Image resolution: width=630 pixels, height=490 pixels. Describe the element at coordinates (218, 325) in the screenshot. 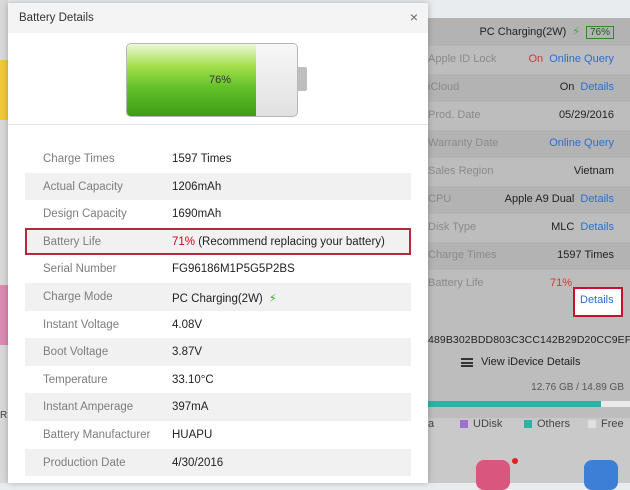

I see `info-row: Instant Voltage 4.08V` at that location.